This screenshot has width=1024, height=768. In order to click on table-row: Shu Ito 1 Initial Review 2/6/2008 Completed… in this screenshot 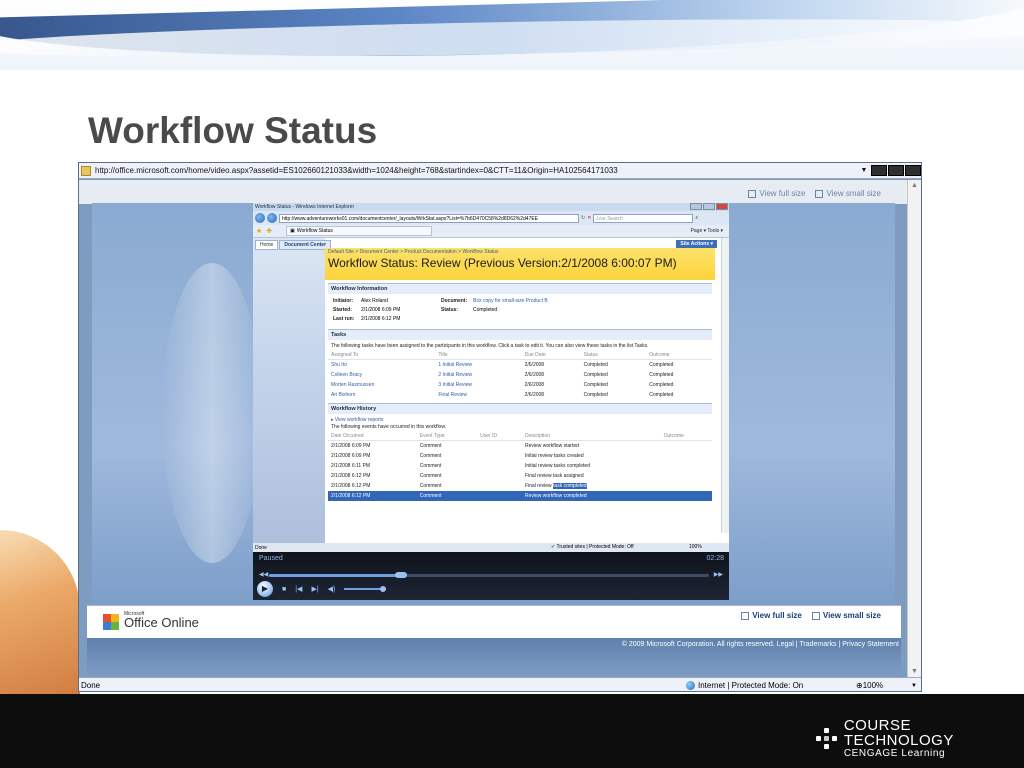, I will do `click(520, 365)`.